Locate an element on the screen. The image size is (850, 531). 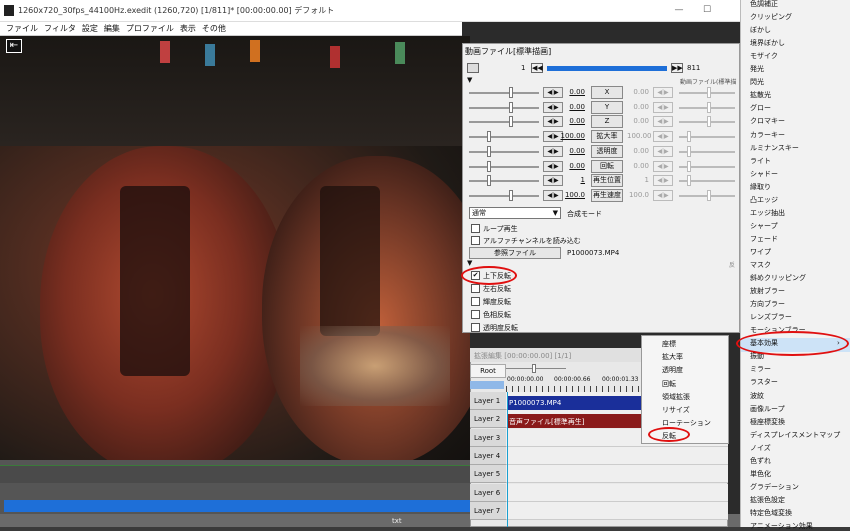
maximize-button: ☐ is located at coordinates (707, 10).